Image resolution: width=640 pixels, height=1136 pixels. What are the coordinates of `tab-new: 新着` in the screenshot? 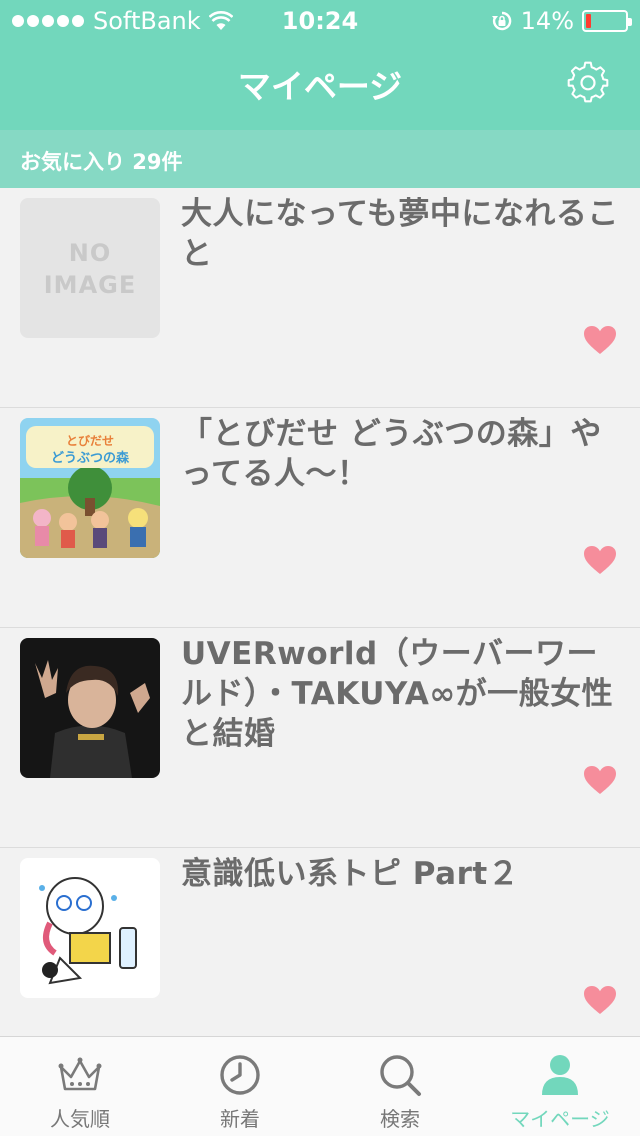 It's located at (240, 1086).